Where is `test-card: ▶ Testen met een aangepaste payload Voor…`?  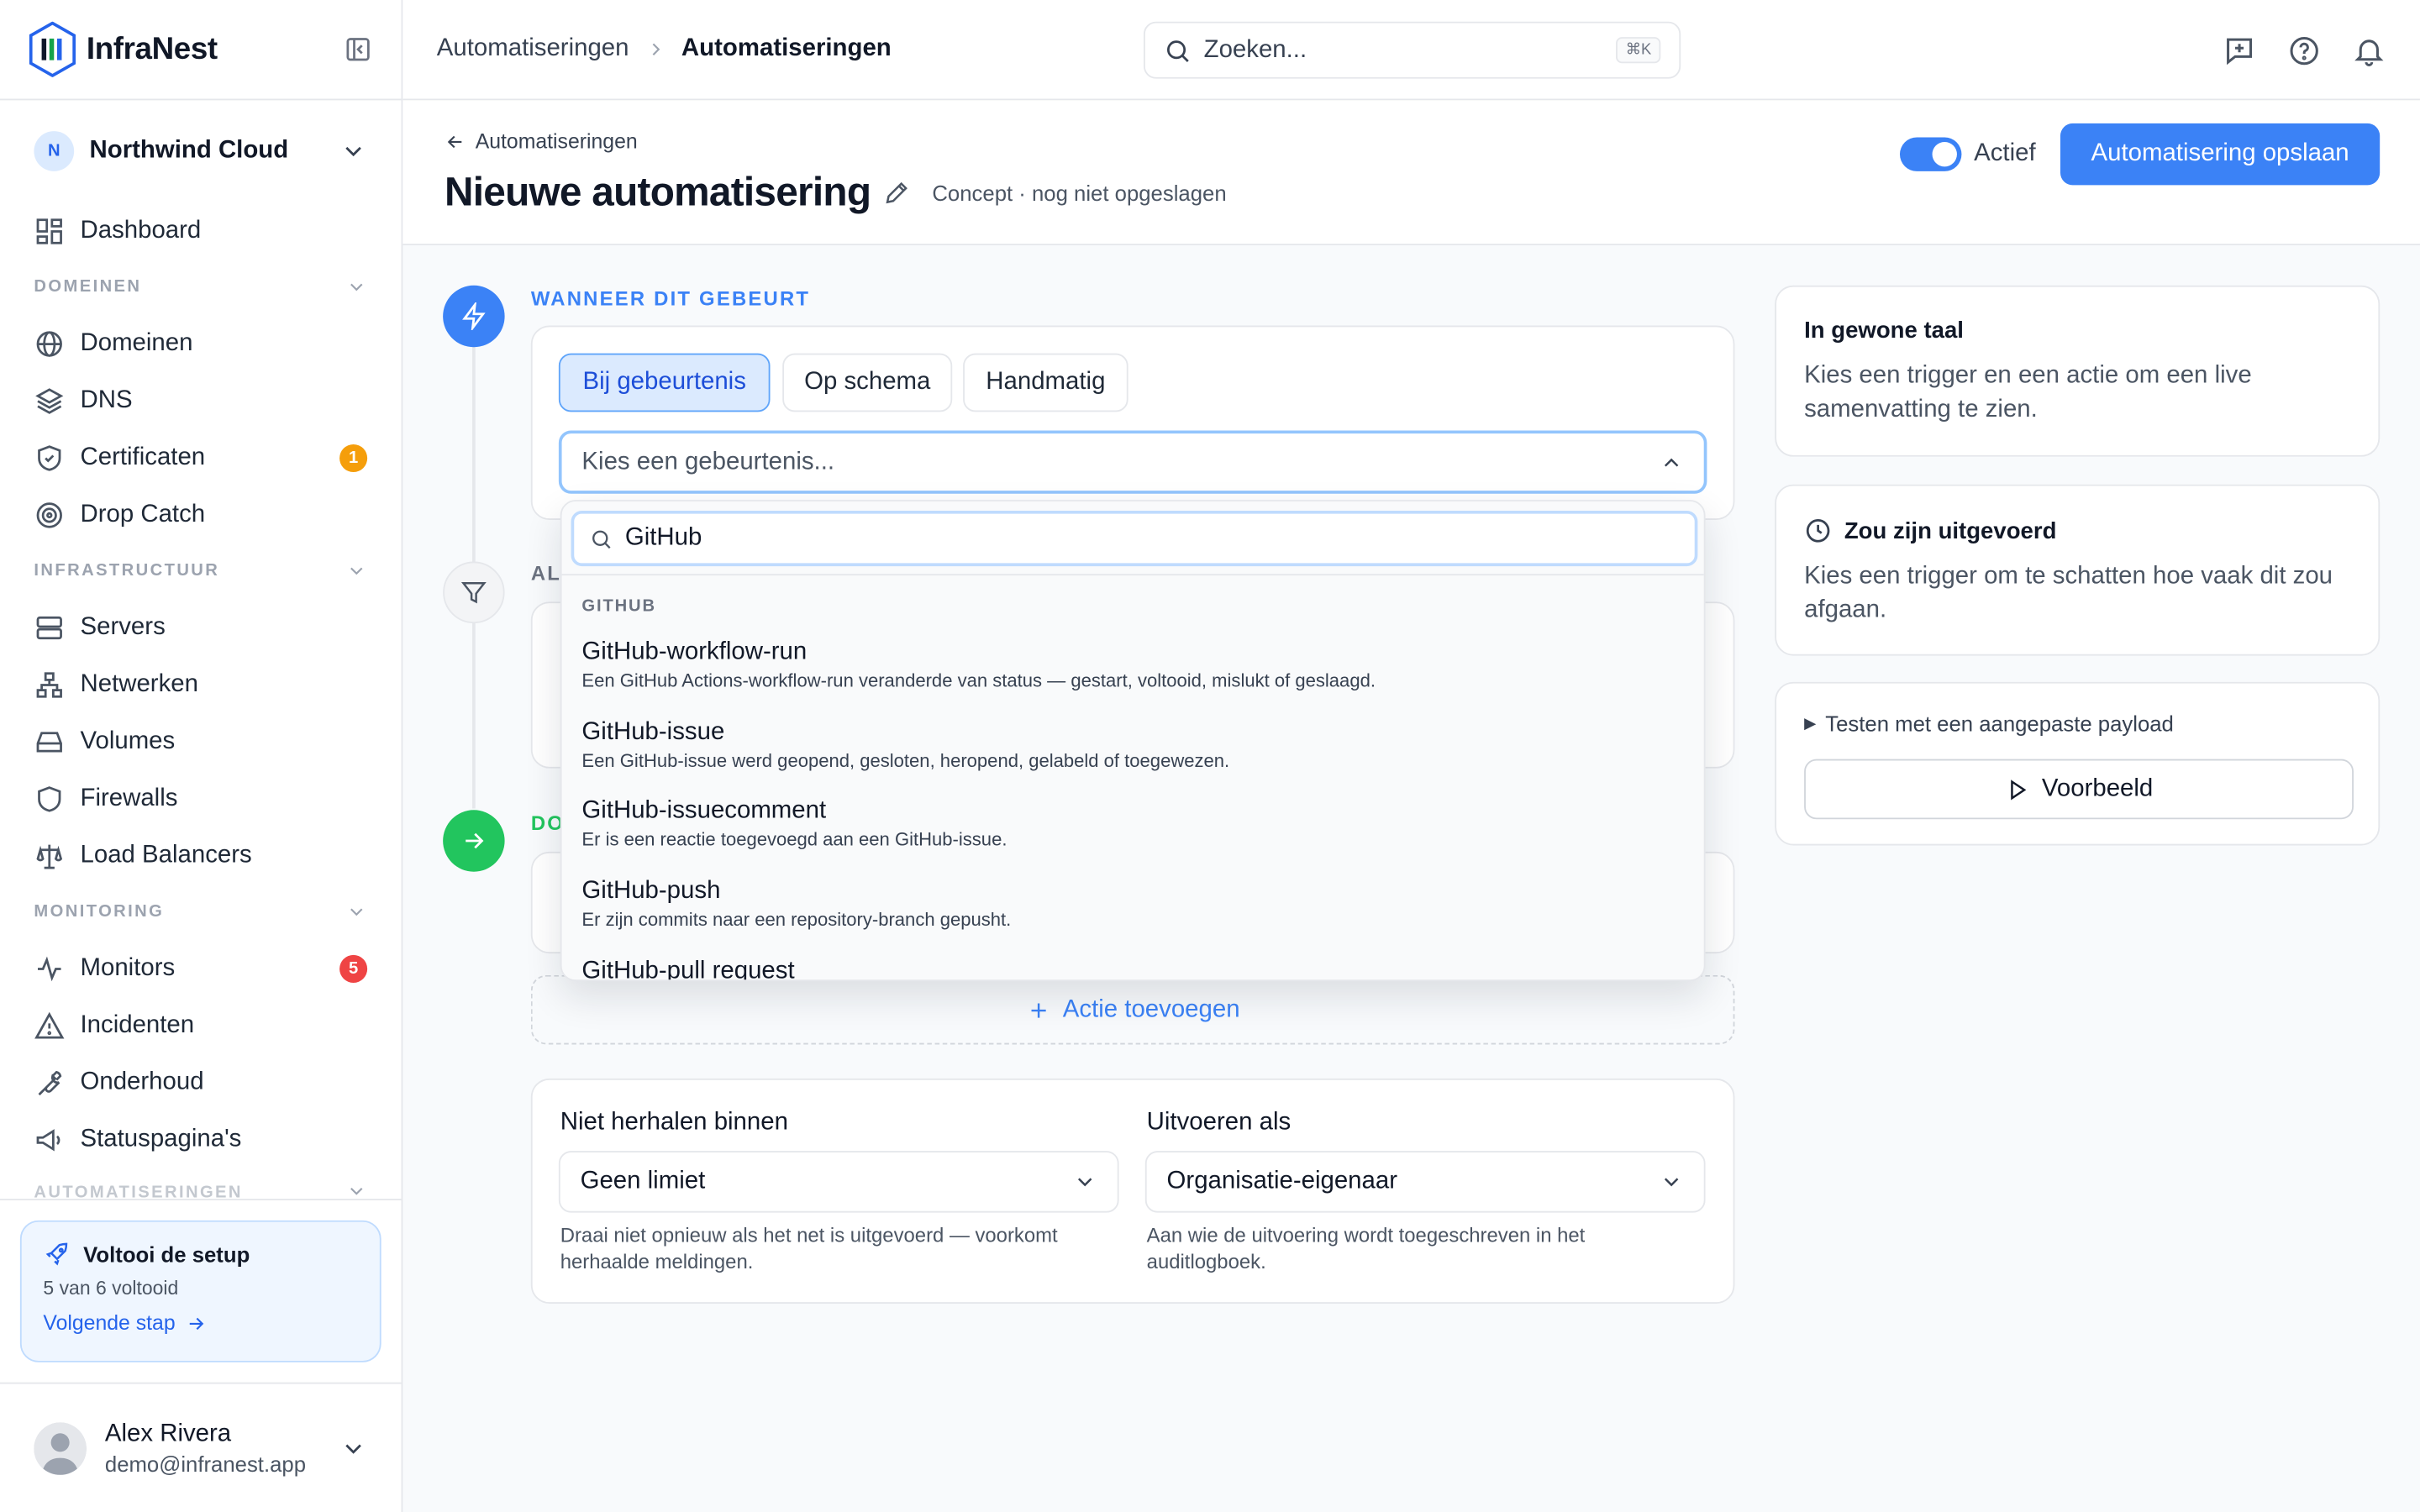
test-card: ▶ Testen met een aangepaste payload Voor… is located at coordinates (2078, 763).